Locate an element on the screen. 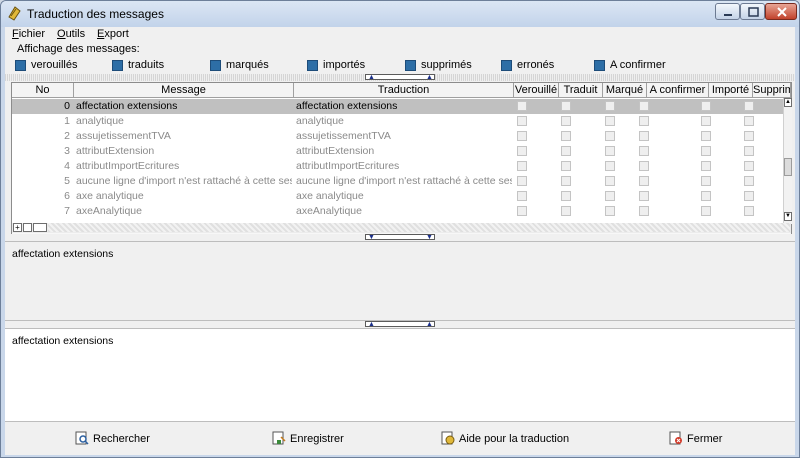 The image size is (800, 458). table-row: 2 assujetissementTVA assujetissementTVA is located at coordinates (398, 136).